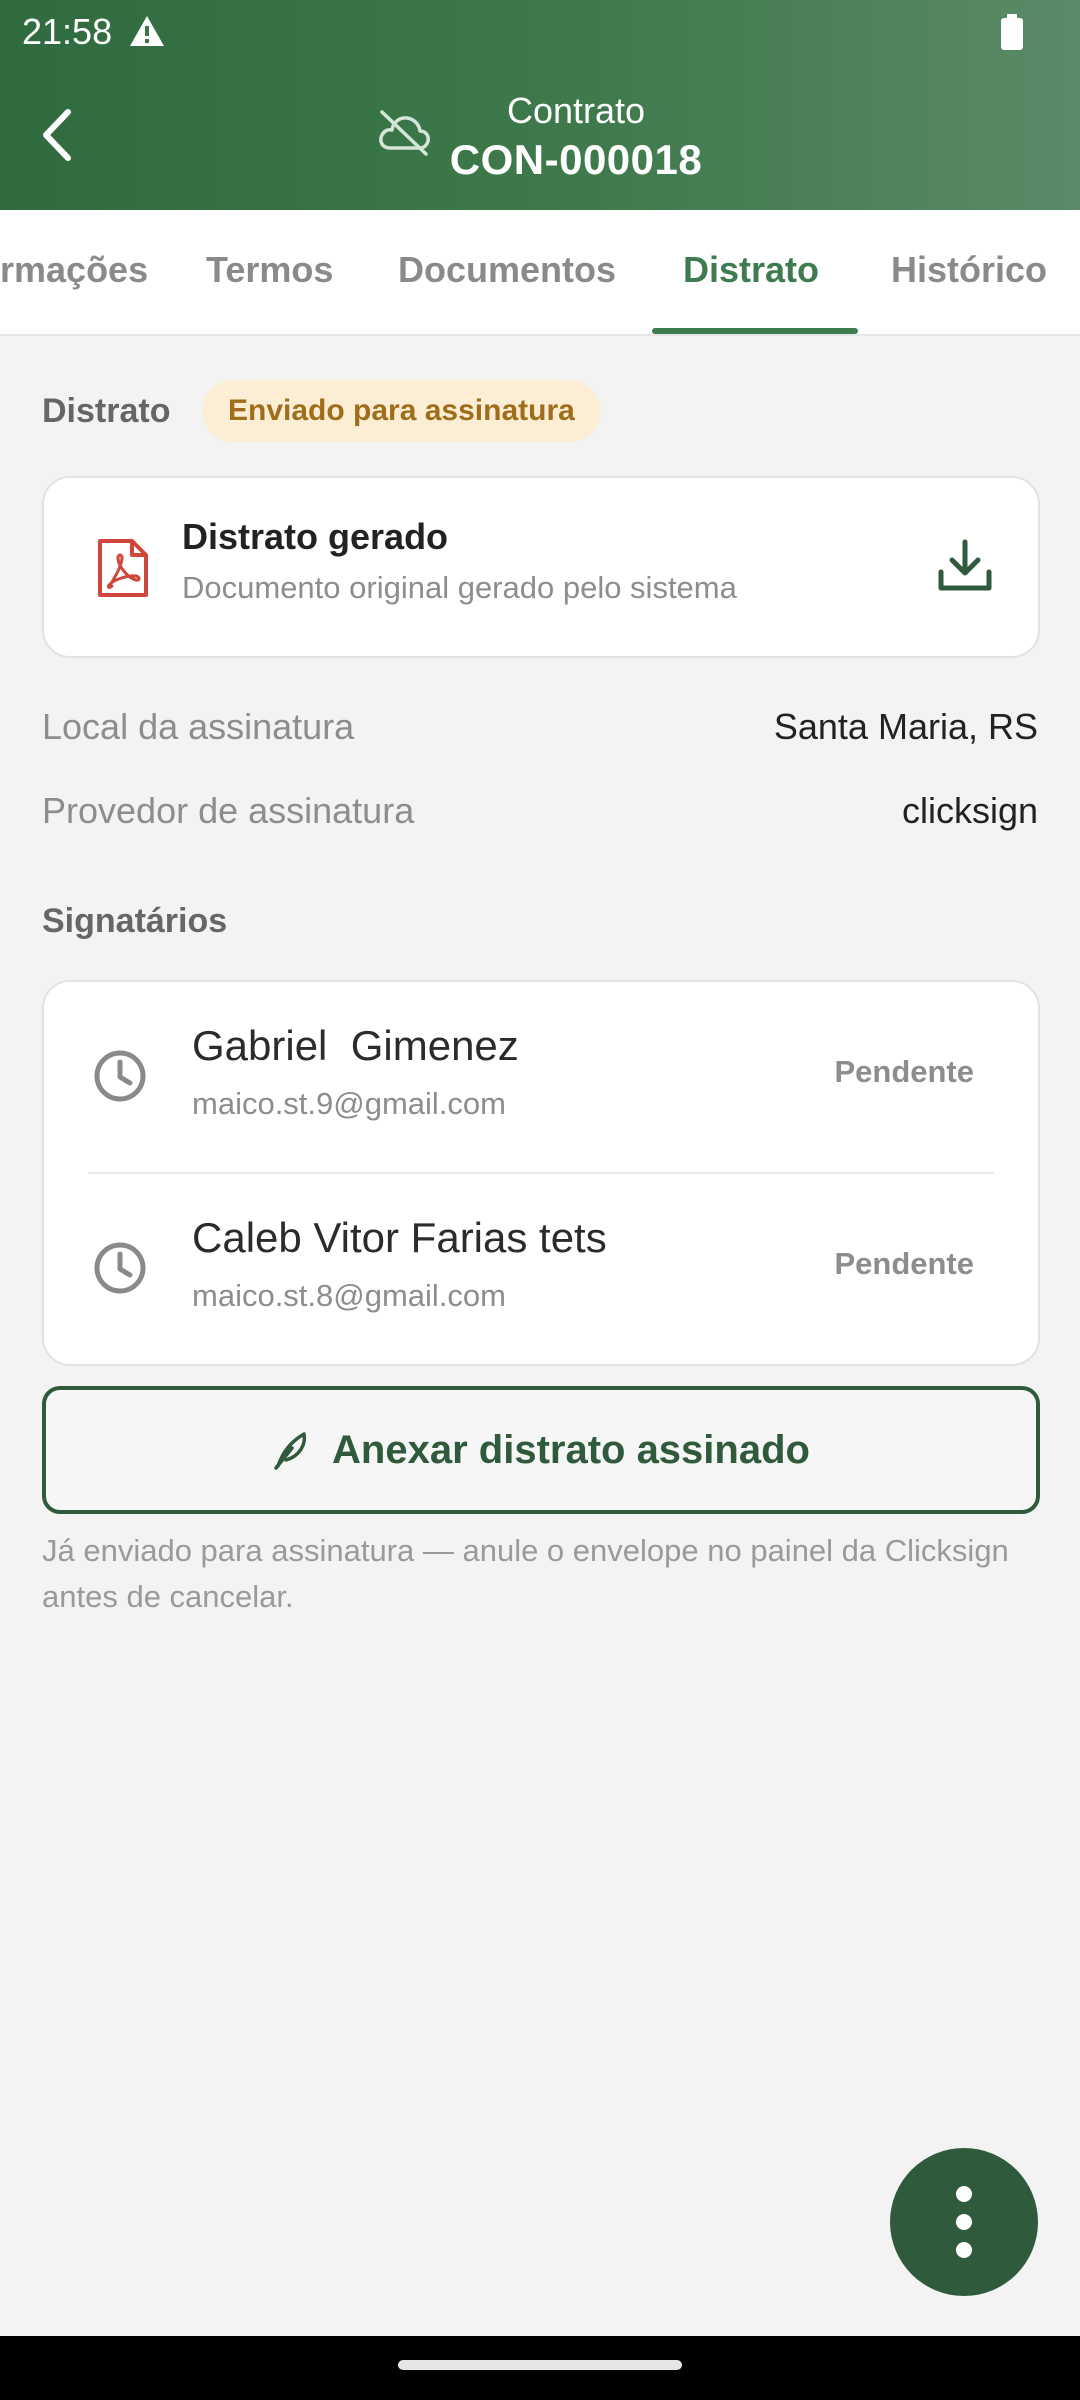 Image resolution: width=1080 pixels, height=2400 pixels. Describe the element at coordinates (106, 411) in the screenshot. I see `section-label: Distrato` at that location.